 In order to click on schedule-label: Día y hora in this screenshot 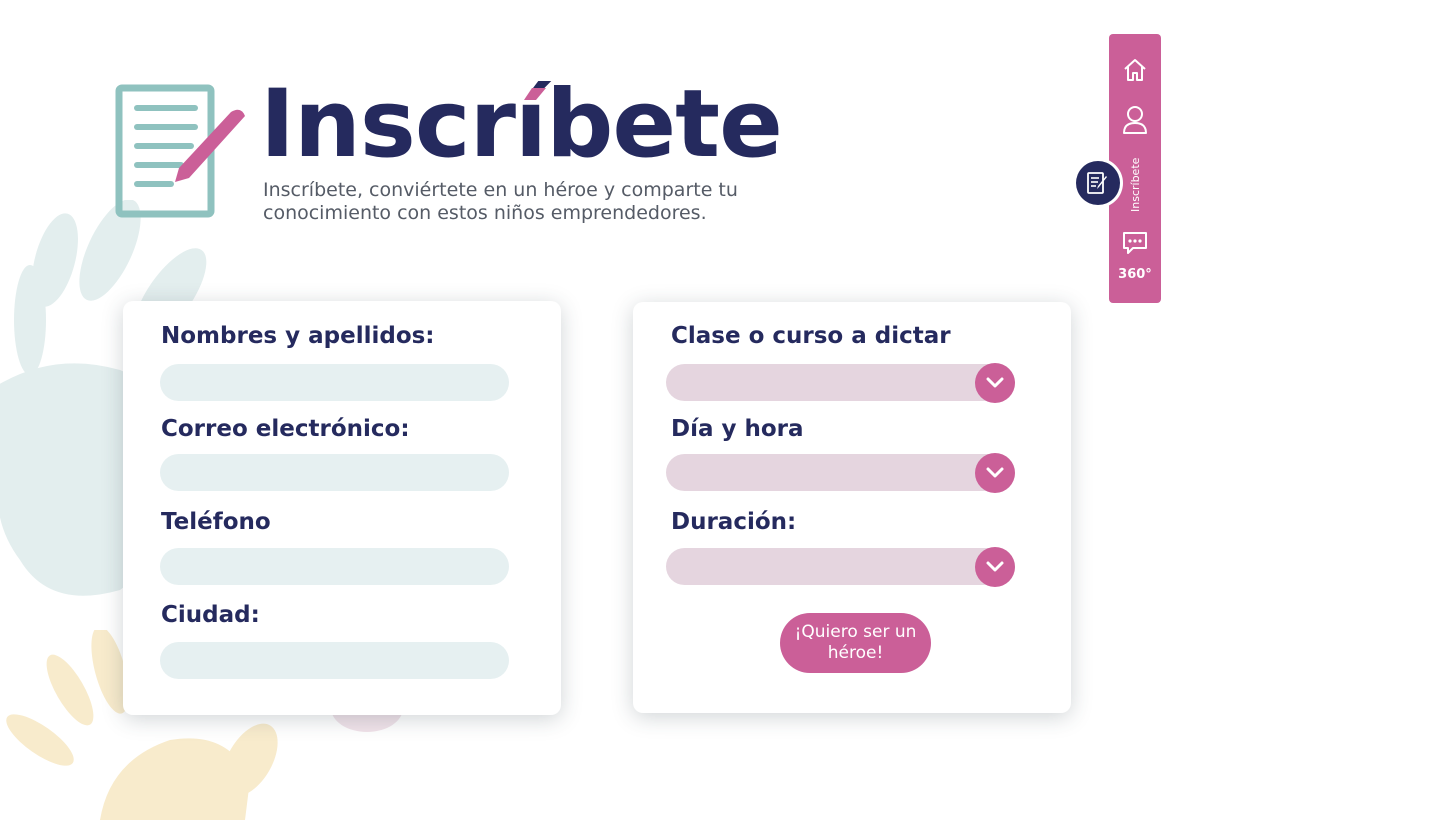, I will do `click(737, 429)`.